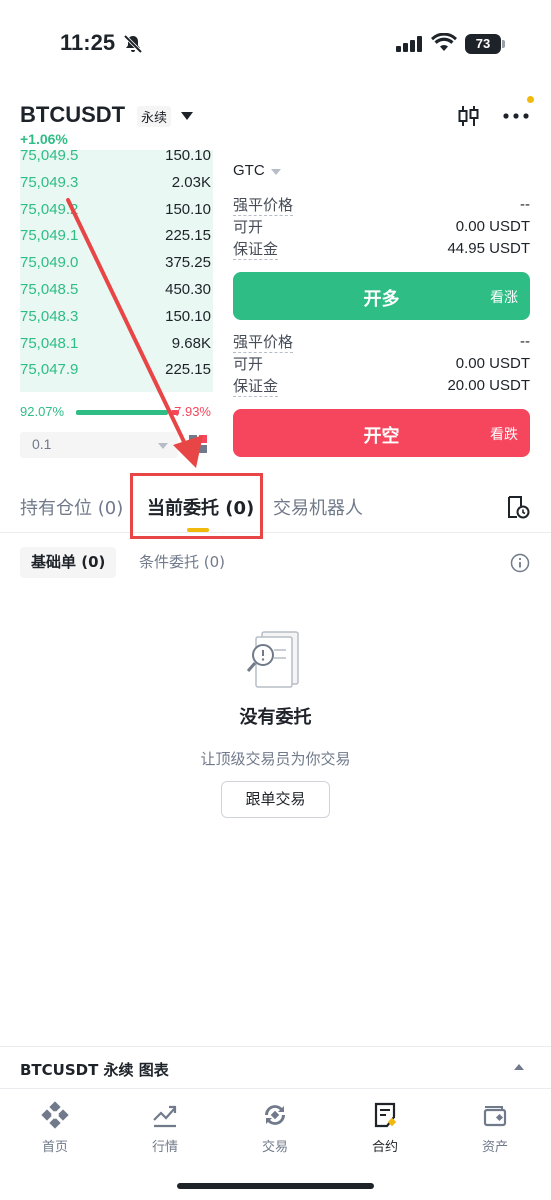  What do you see at coordinates (49, 343) in the screenshot?
I see `orderbook-price: 75,048.1` at bounding box center [49, 343].